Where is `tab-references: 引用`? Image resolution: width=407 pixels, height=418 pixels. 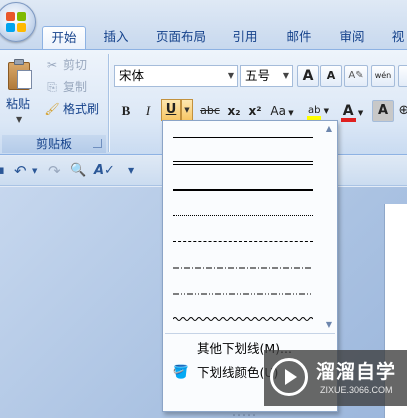
tab-references: 引用 is located at coordinates (245, 38).